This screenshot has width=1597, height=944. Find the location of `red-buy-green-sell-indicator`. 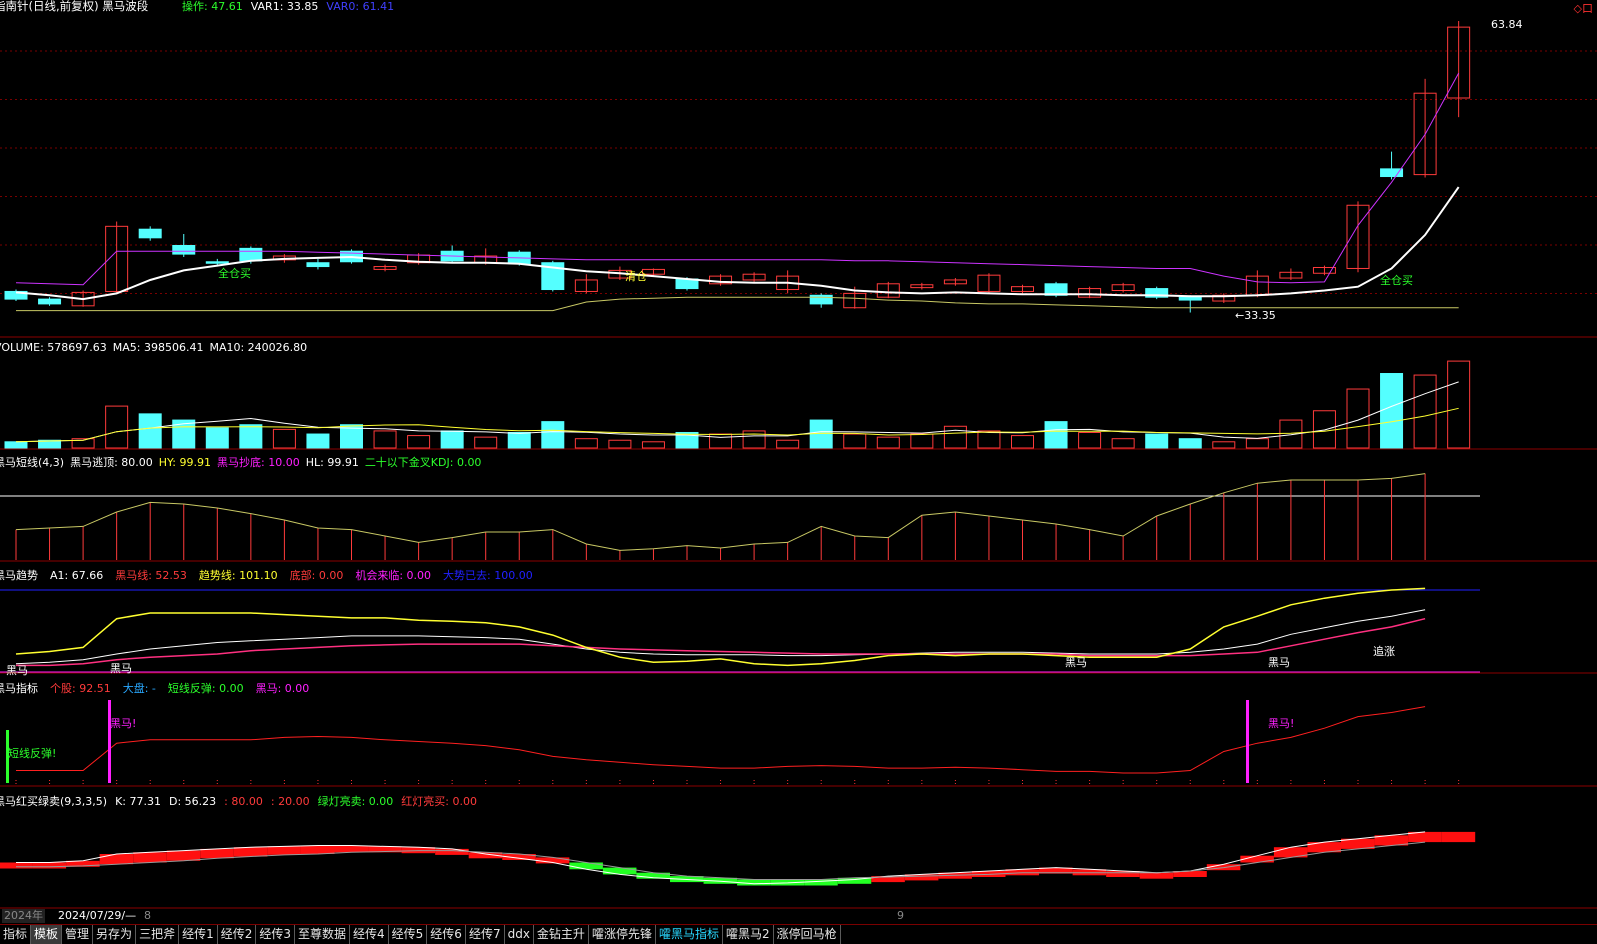

red-buy-green-sell-indicator is located at coordinates (738, 858).